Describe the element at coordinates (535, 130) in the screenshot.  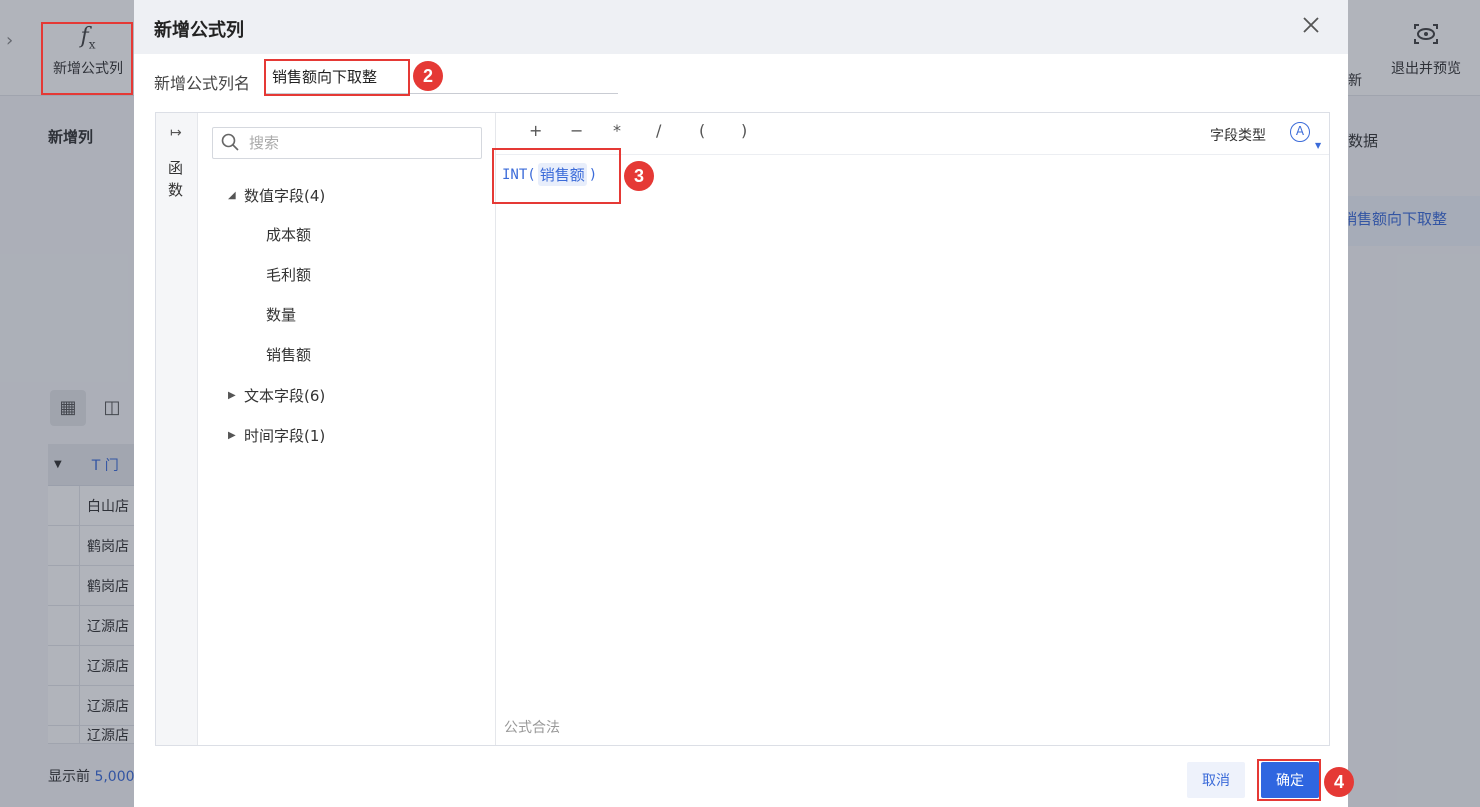
I see `operator-plus: +` at that location.